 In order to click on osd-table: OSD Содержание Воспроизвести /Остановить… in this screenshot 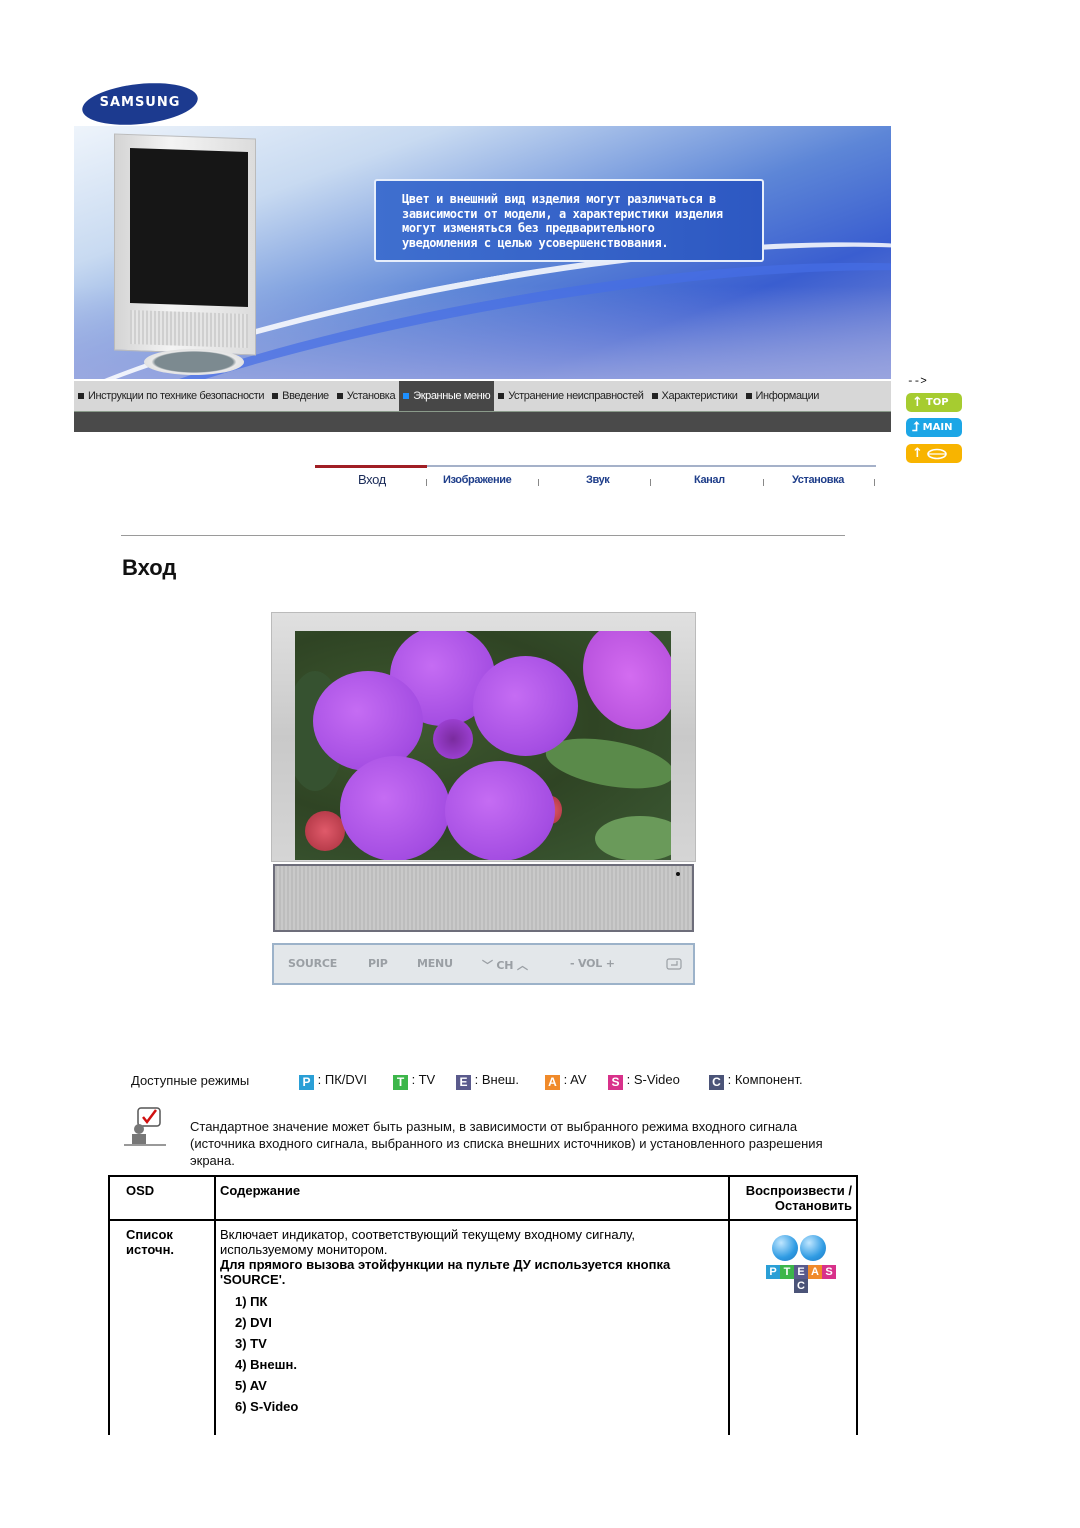, I will do `click(483, 1305)`.